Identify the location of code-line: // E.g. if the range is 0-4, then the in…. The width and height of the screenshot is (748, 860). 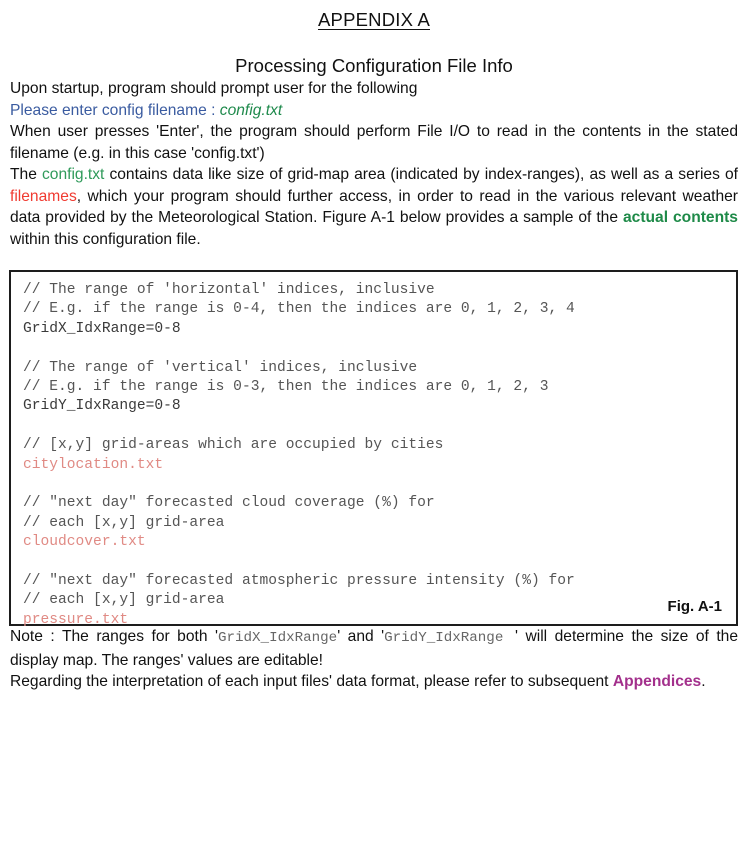
(299, 309).